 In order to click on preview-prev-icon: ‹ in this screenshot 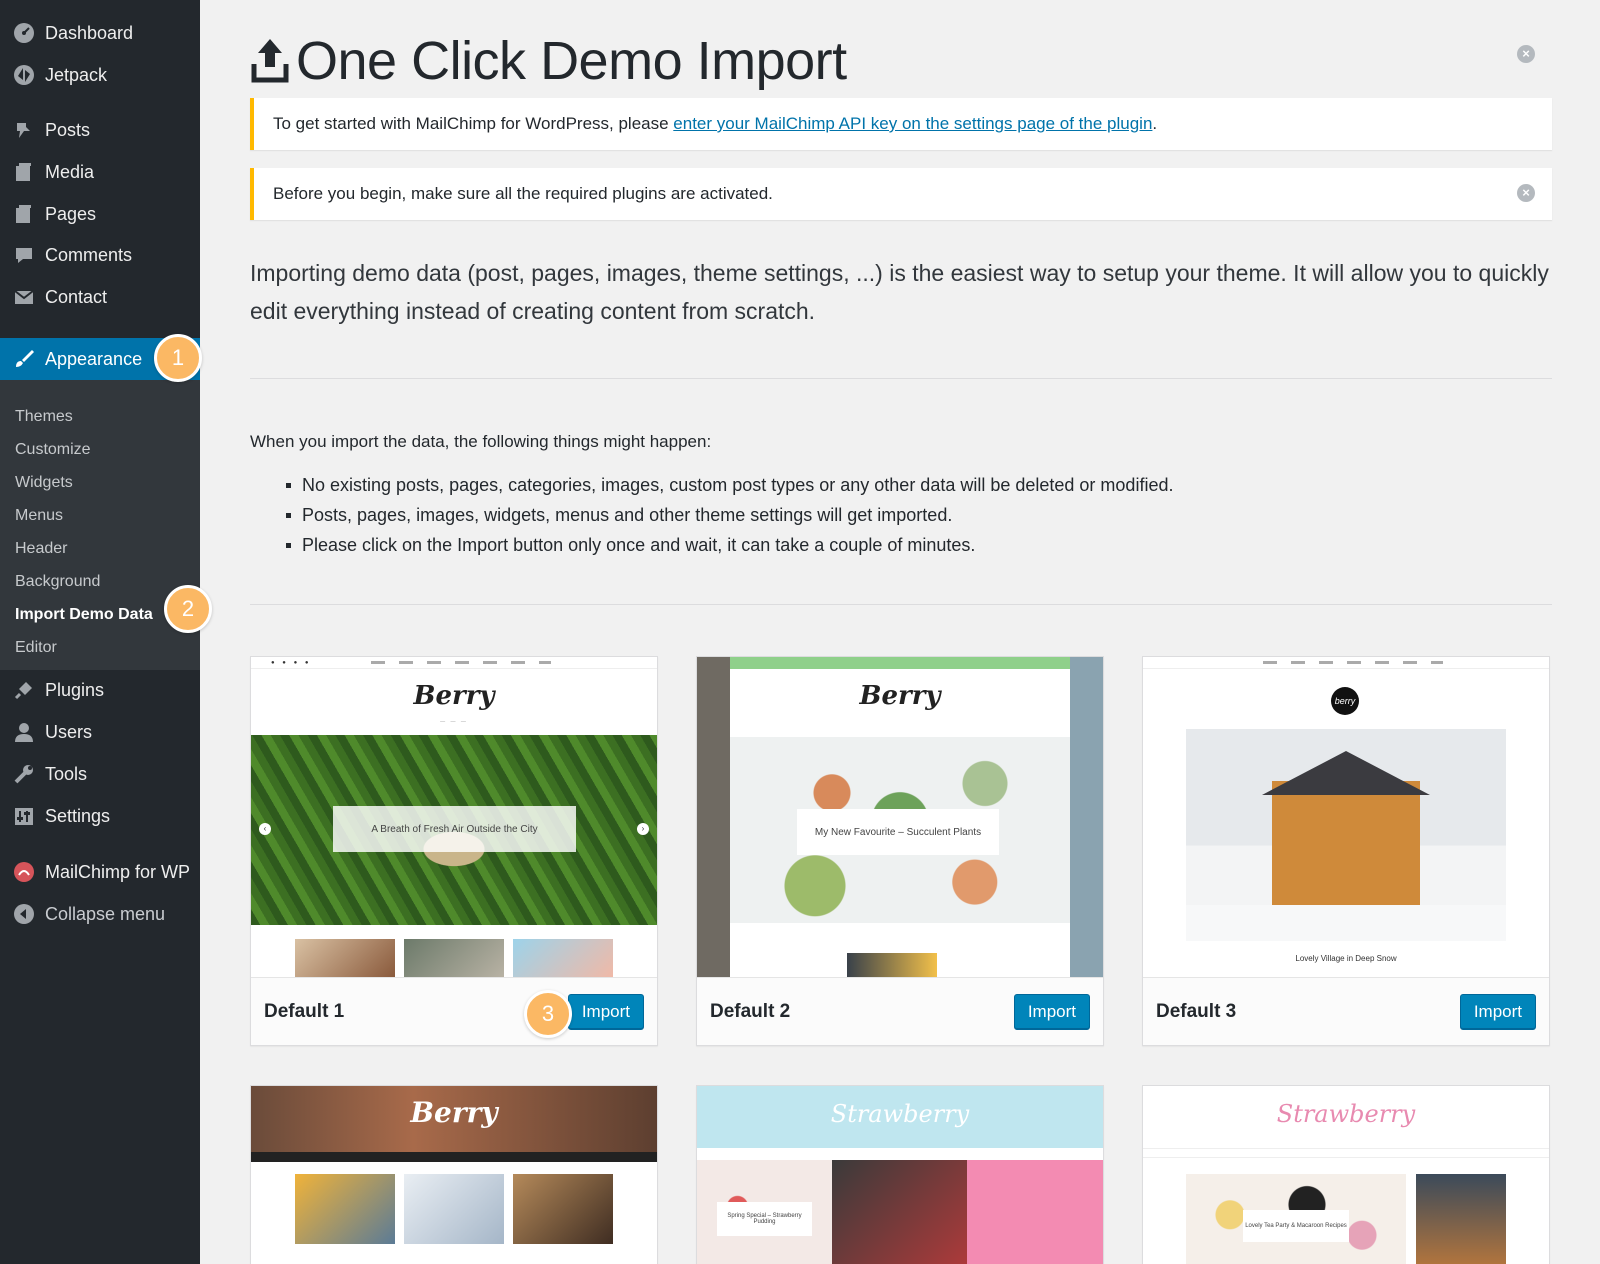, I will do `click(265, 829)`.